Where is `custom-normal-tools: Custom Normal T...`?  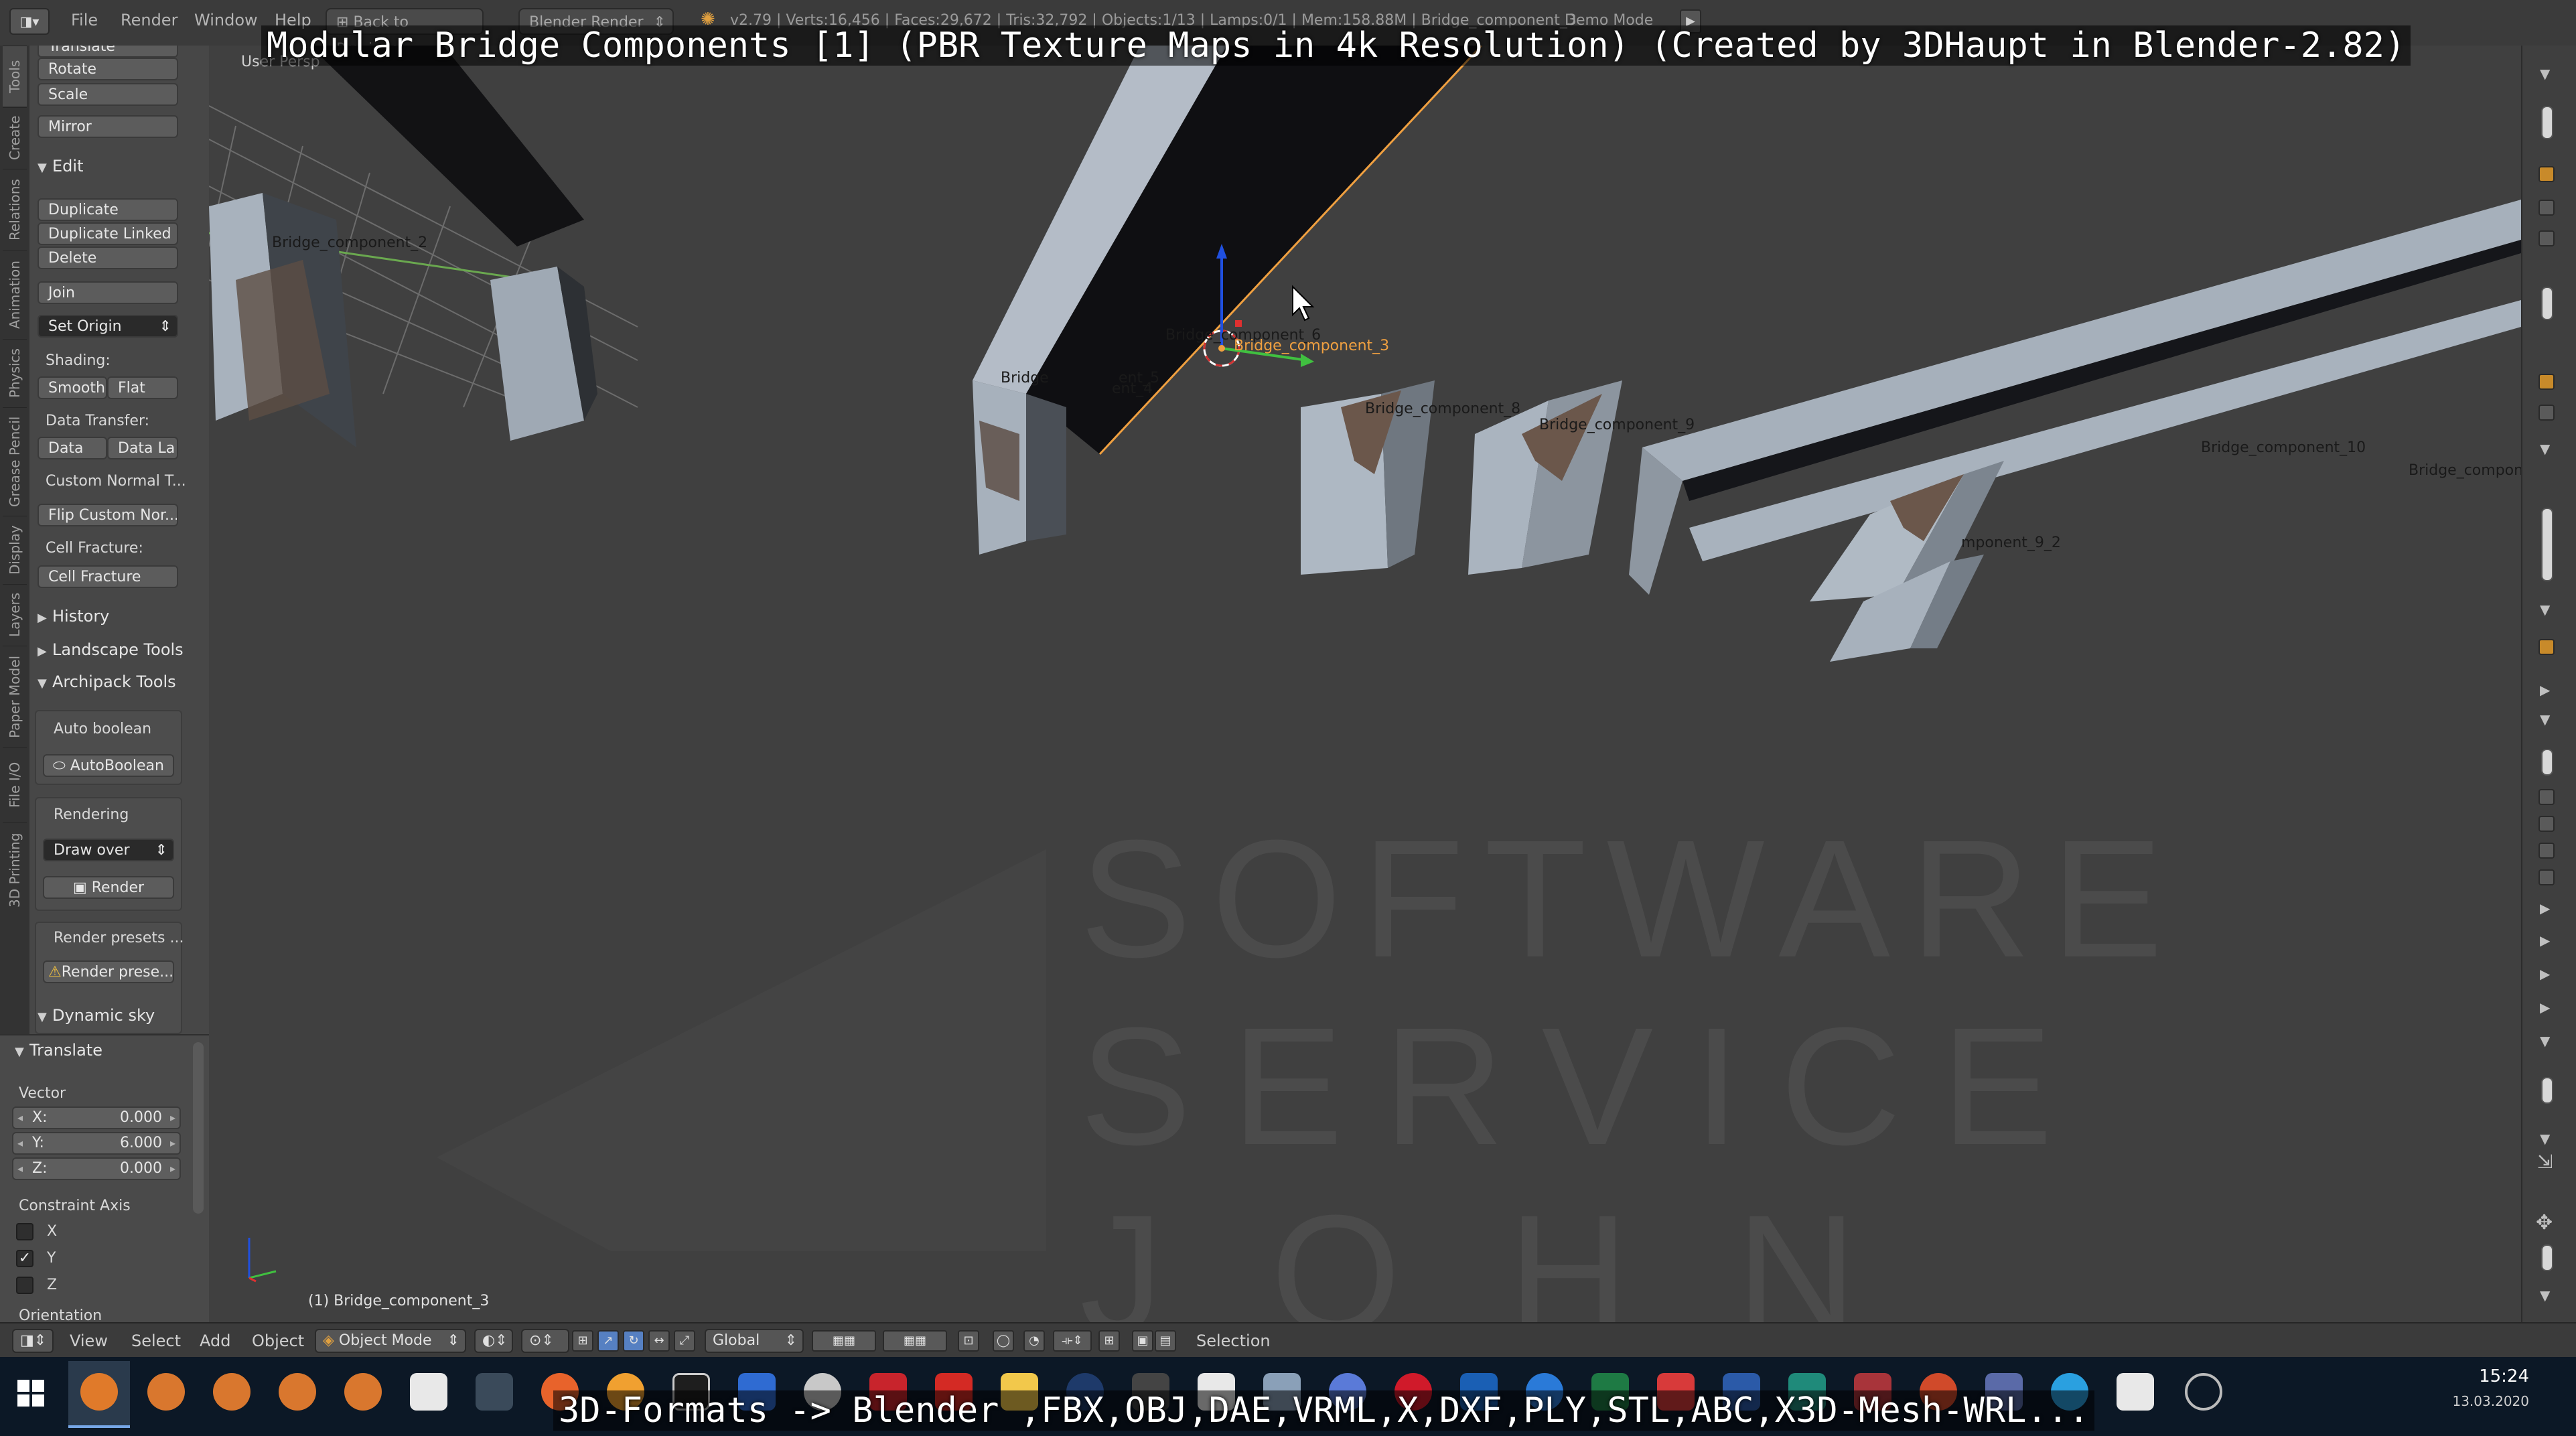
custom-normal-tools: Custom Normal T... is located at coordinates (116, 482).